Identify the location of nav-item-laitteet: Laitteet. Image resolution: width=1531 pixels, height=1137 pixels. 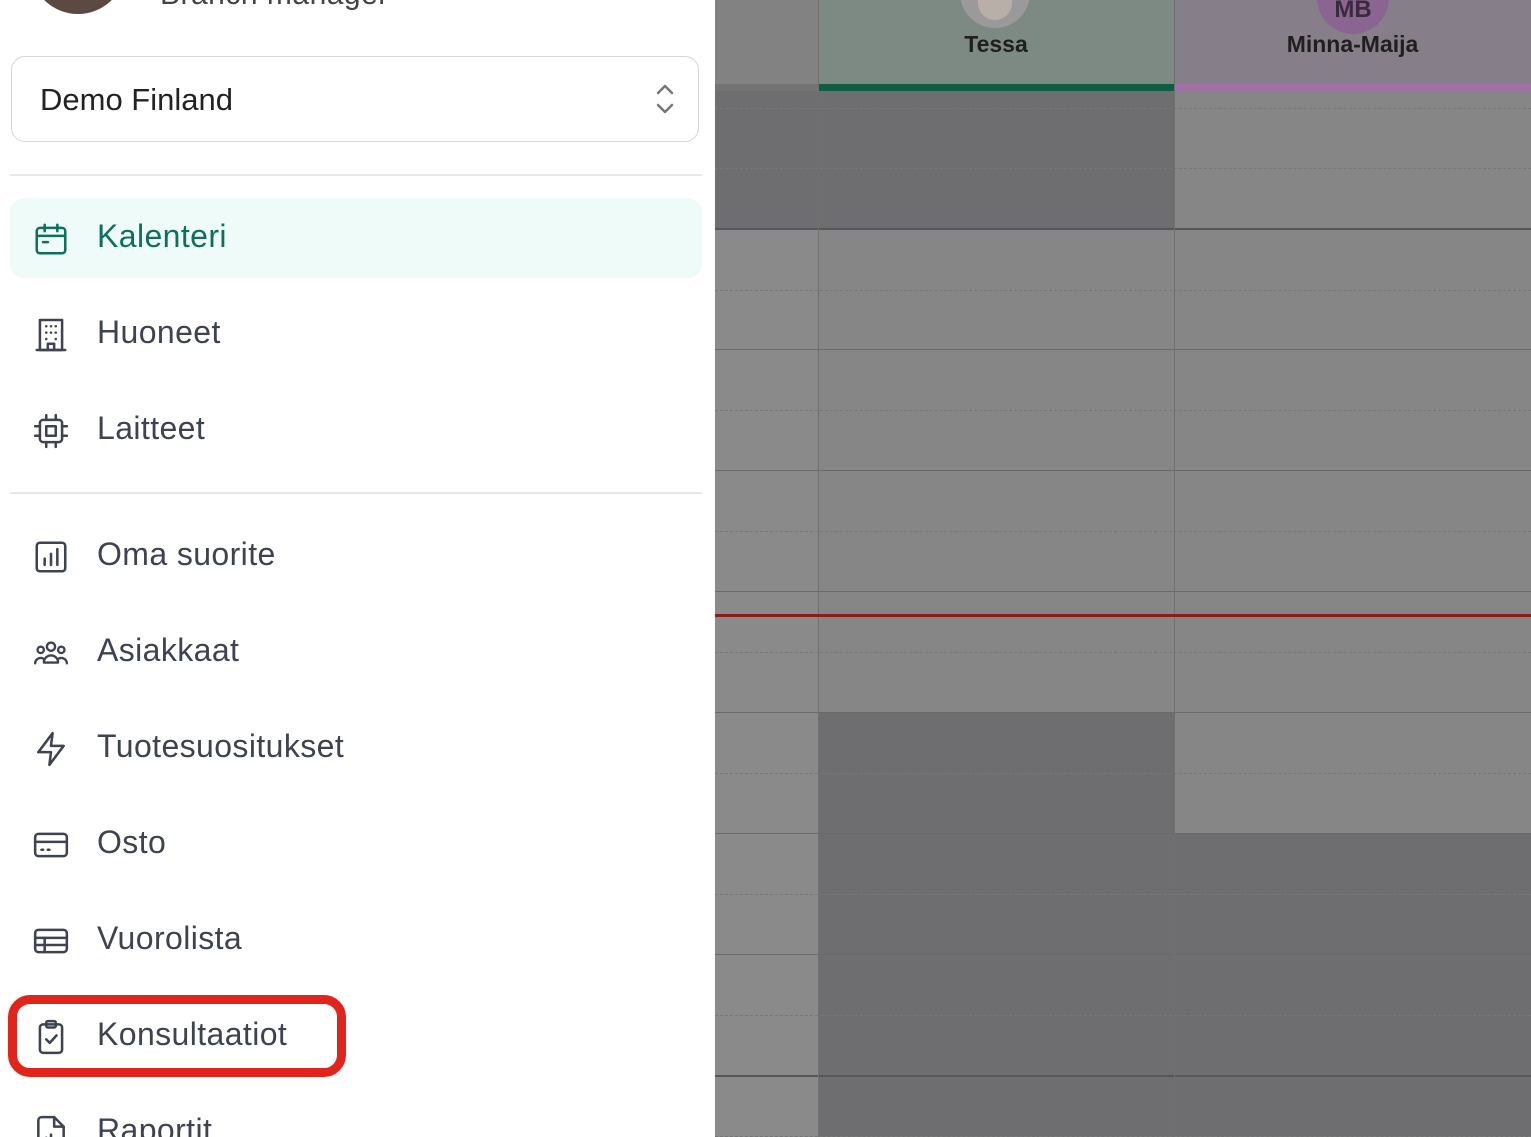
(356, 430).